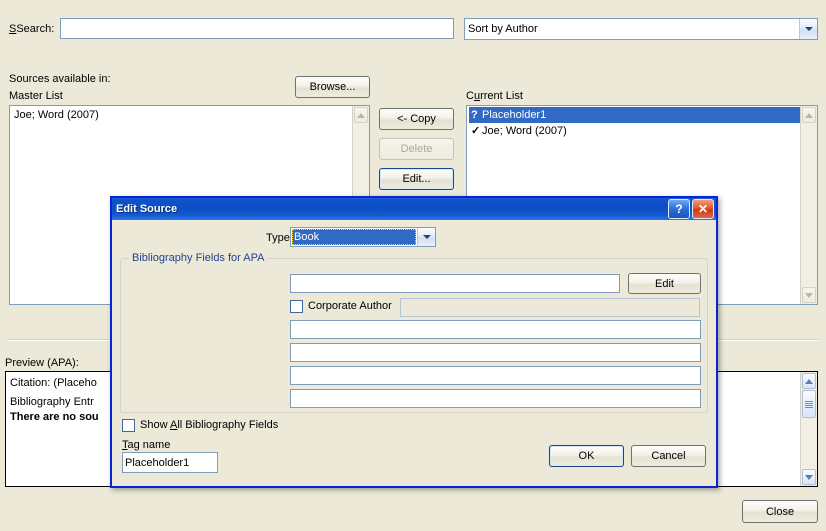 This screenshot has width=826, height=531. Describe the element at coordinates (514, 115) in the screenshot. I see `current-list-item-0-text: Placeholder1` at that location.